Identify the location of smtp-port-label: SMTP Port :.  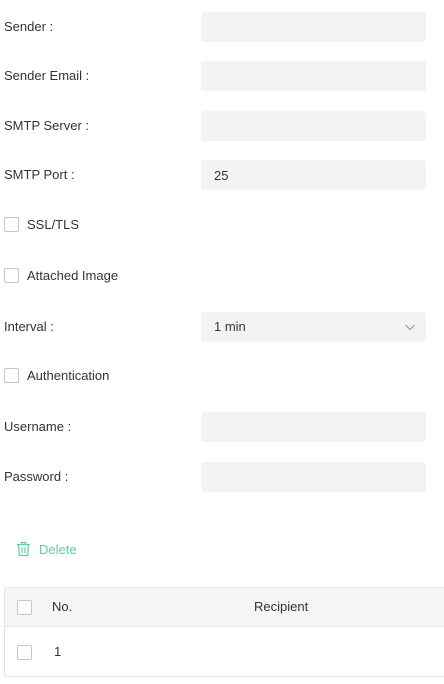
(39, 174).